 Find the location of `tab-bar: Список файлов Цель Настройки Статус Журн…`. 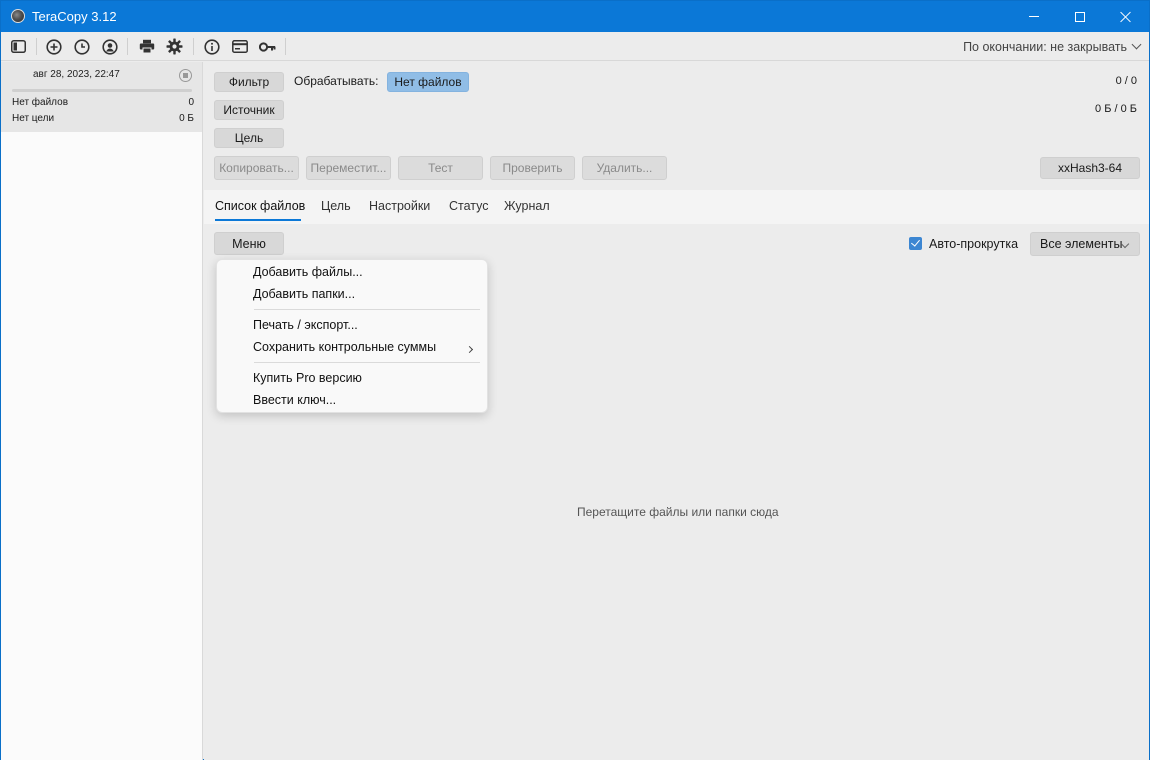

tab-bar: Список файлов Цель Настройки Статус Журн… is located at coordinates (676, 207).